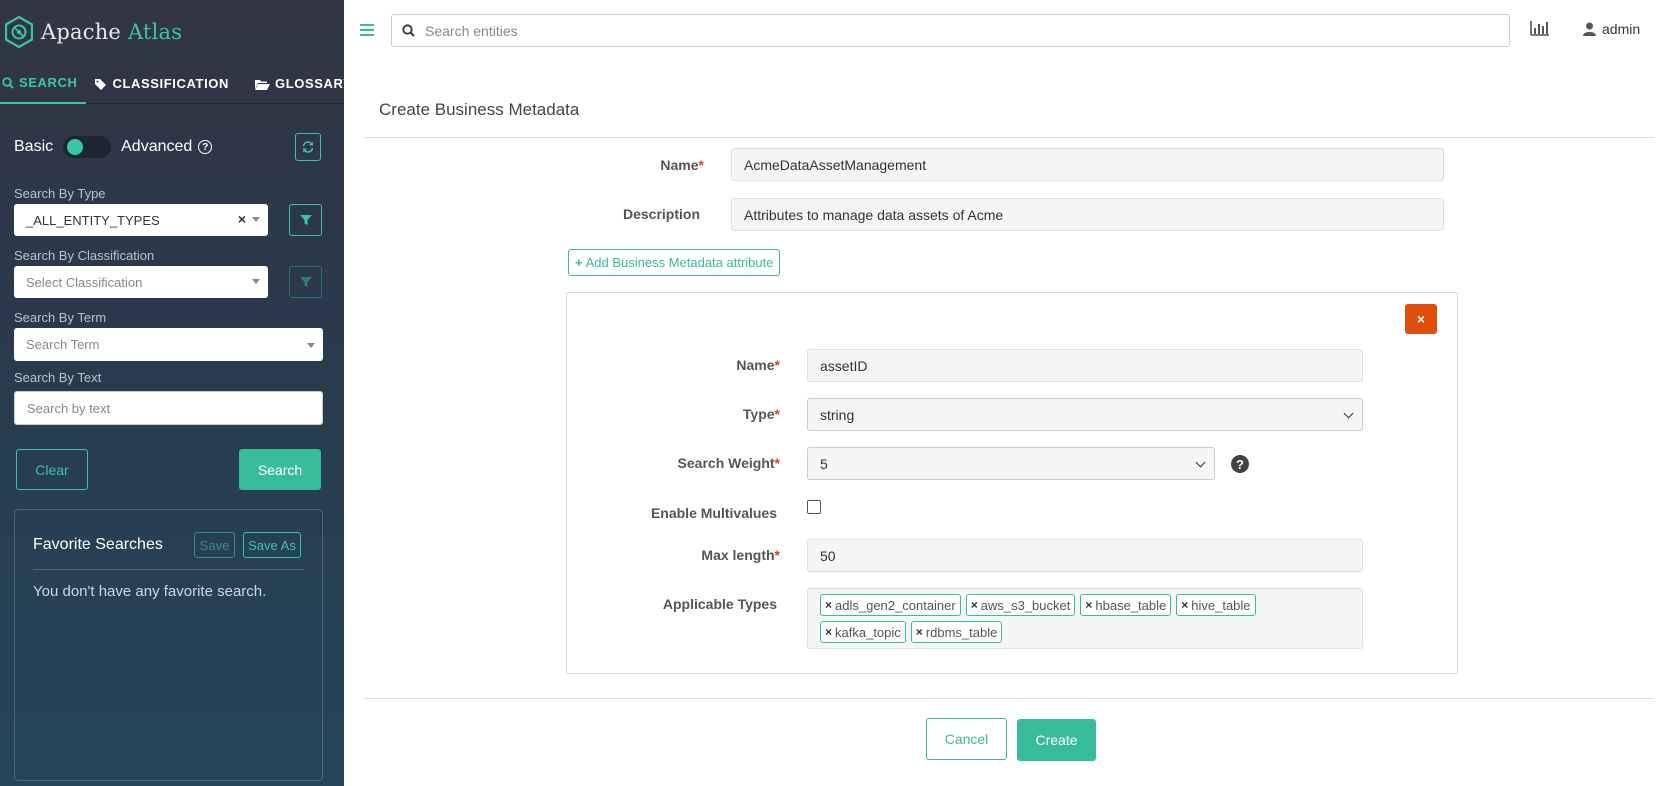 The width and height of the screenshot is (1672, 786). What do you see at coordinates (662, 165) in the screenshot?
I see `name-label: Name*` at bounding box center [662, 165].